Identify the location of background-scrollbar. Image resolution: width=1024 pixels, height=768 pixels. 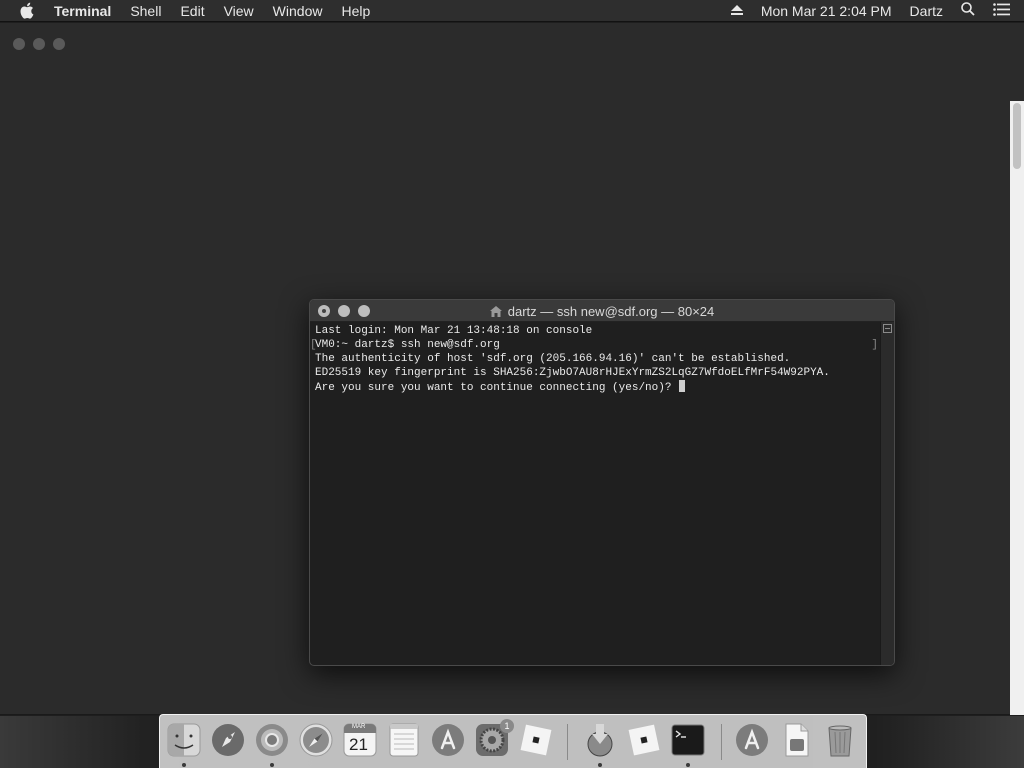
(1017, 408).